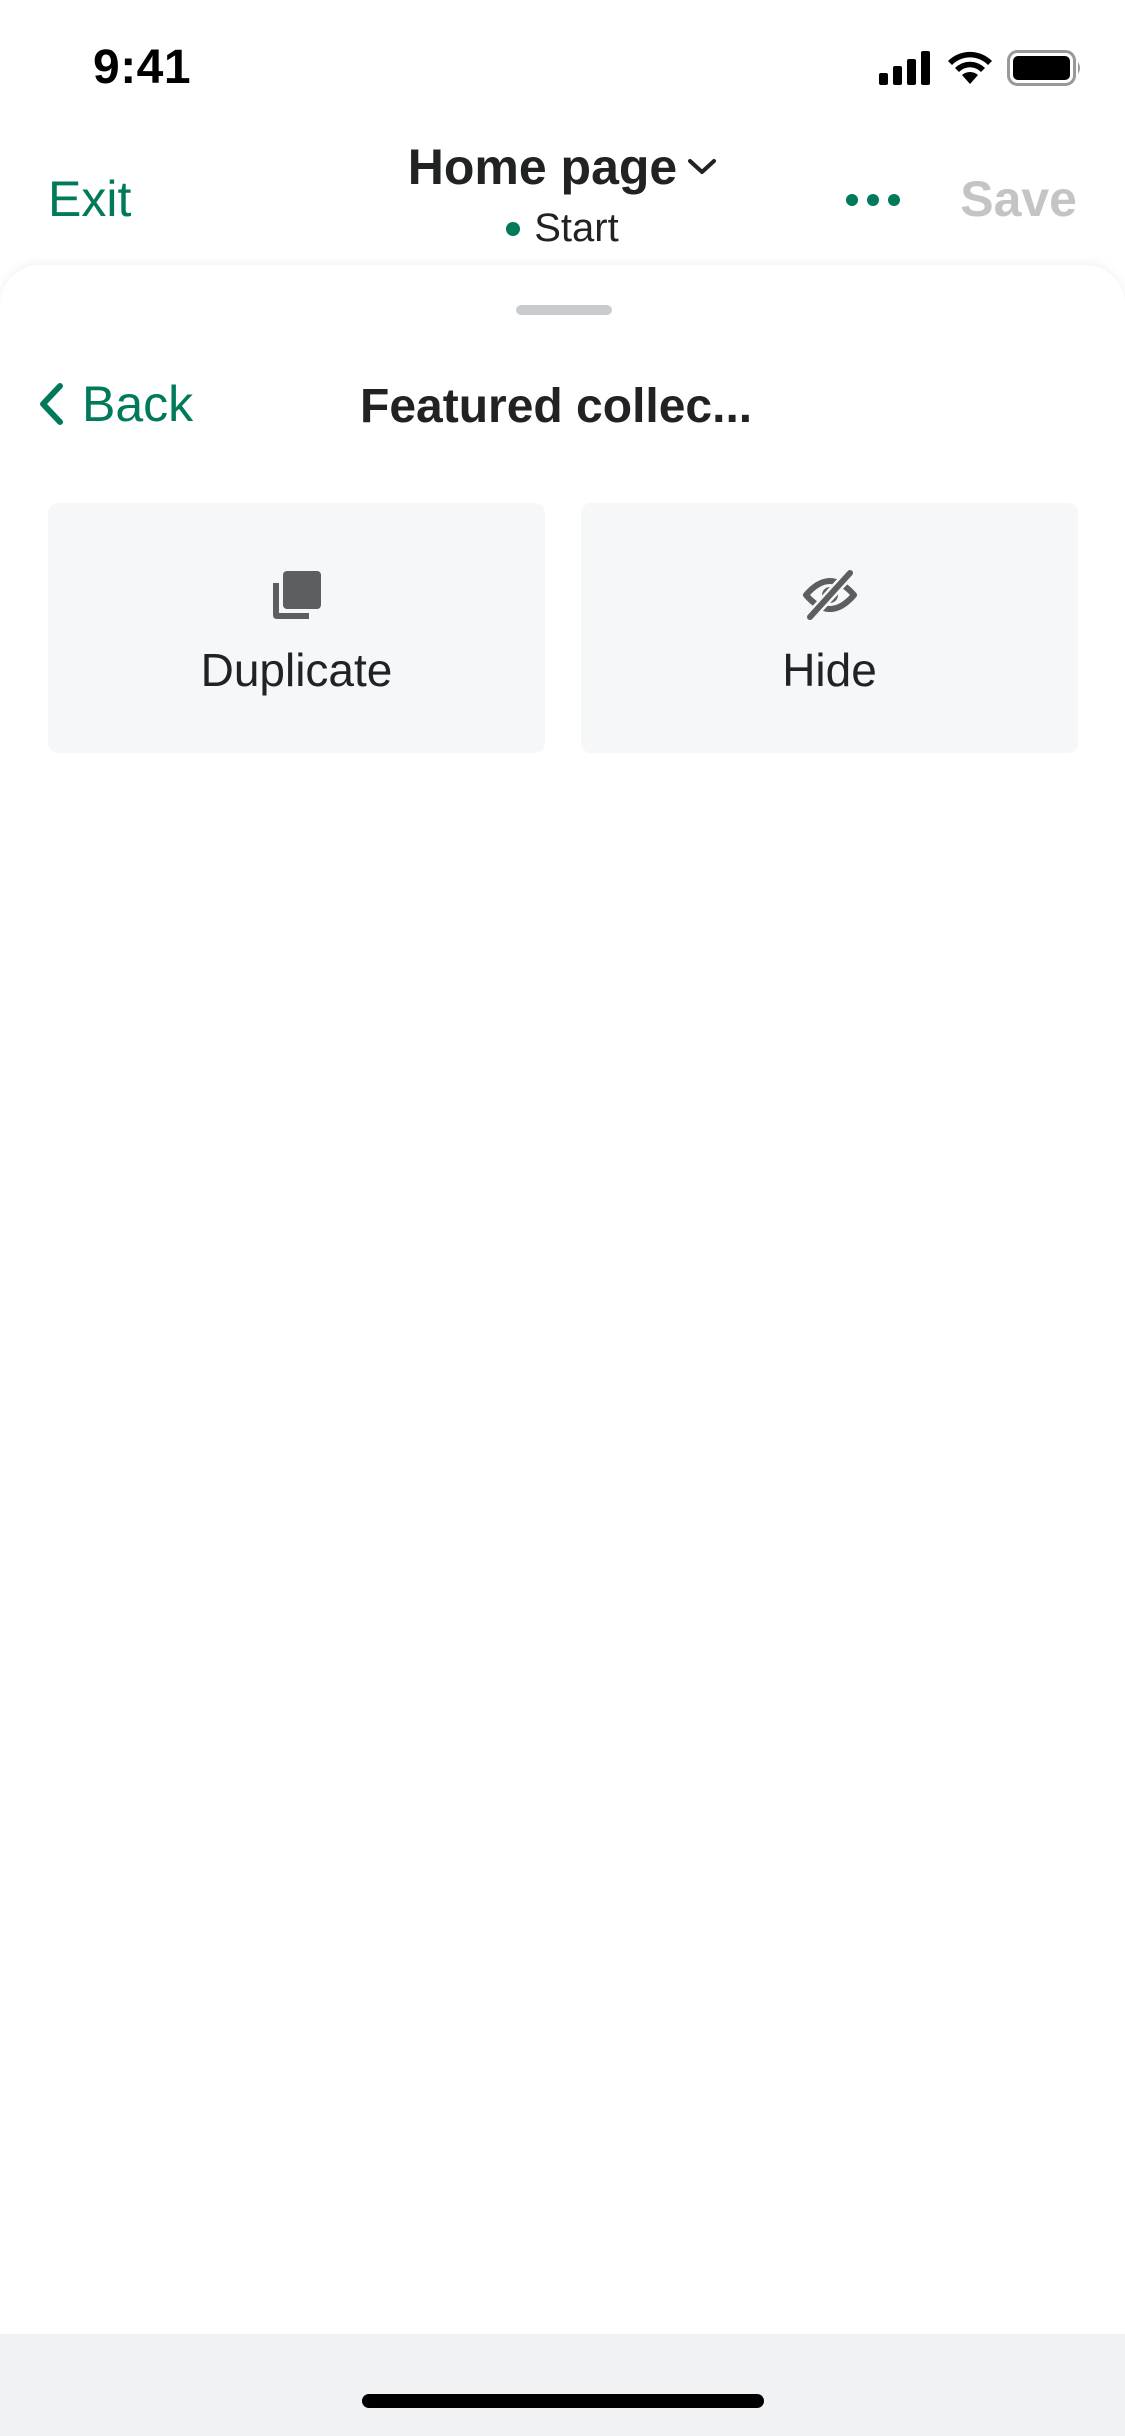 The image size is (1125, 2436). Describe the element at coordinates (563, 2401) in the screenshot. I see `home-indicator` at that location.